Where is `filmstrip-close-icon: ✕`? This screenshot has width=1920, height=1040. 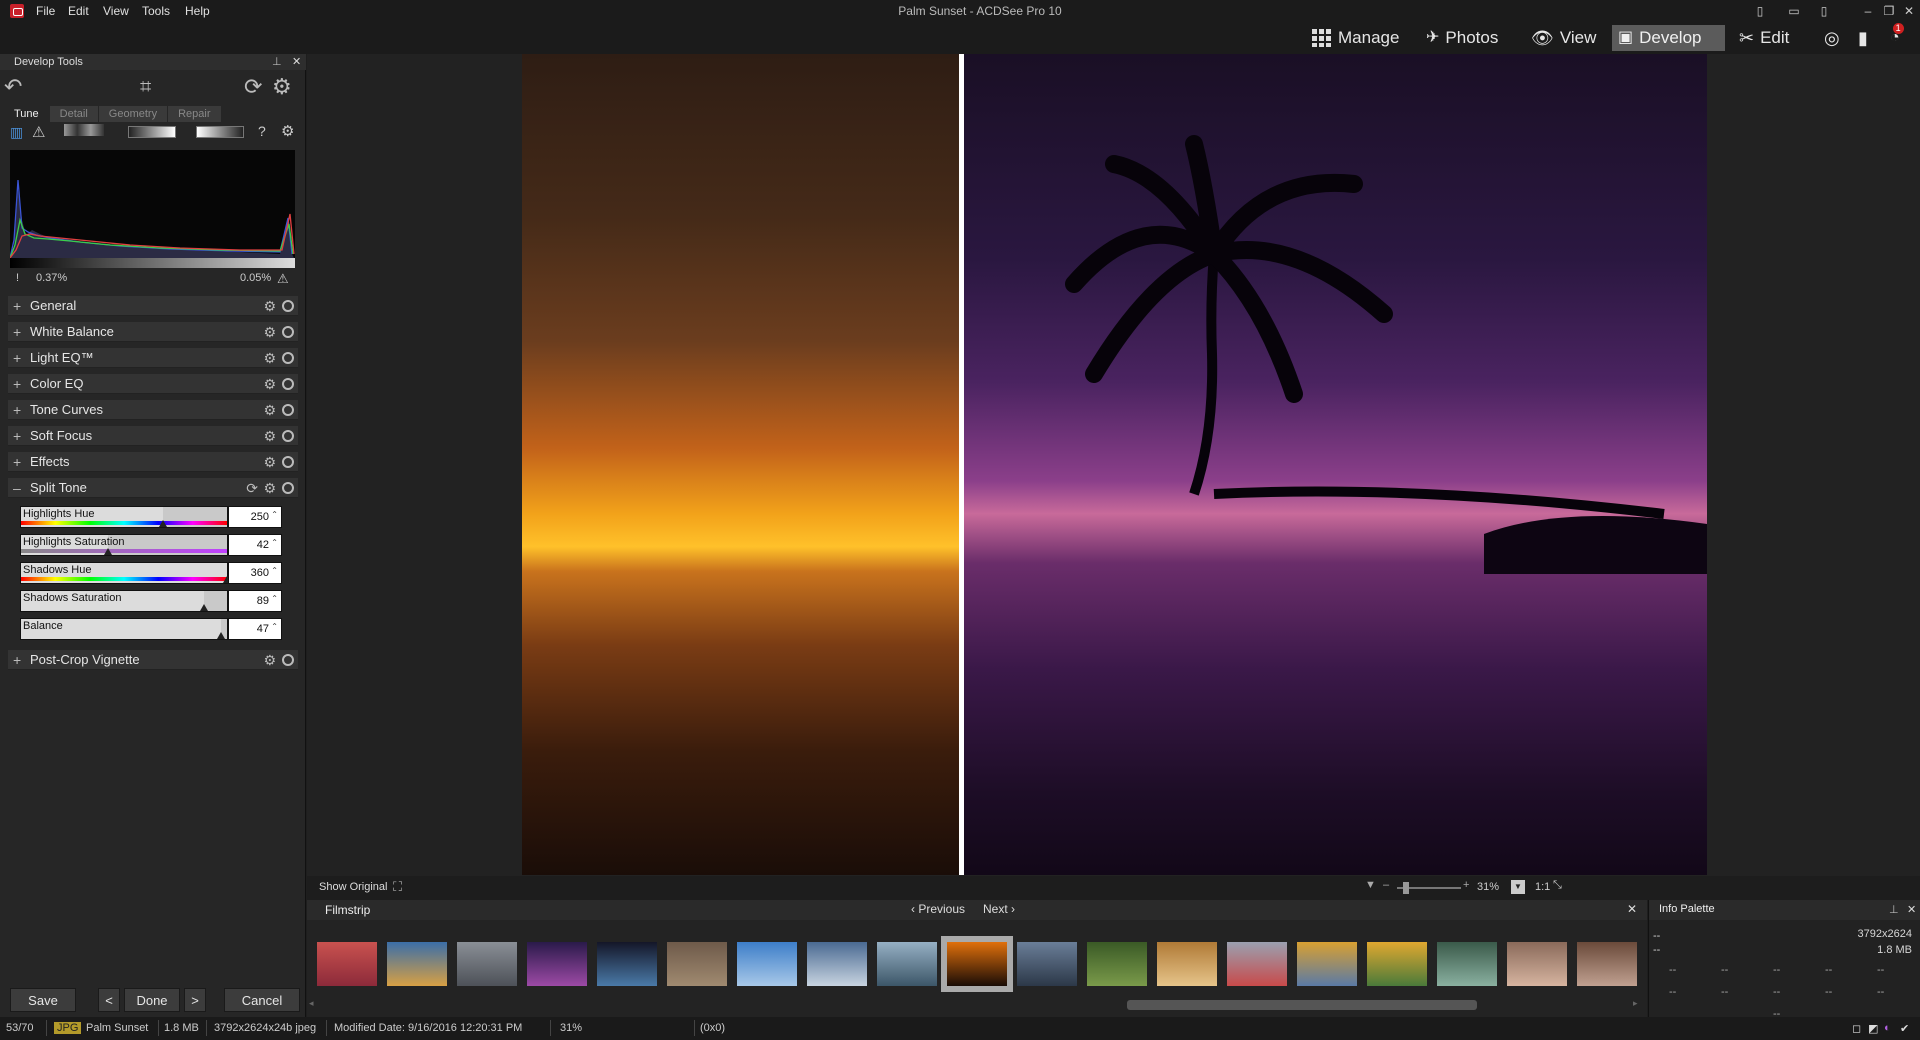 filmstrip-close-icon: ✕ is located at coordinates (1632, 909).